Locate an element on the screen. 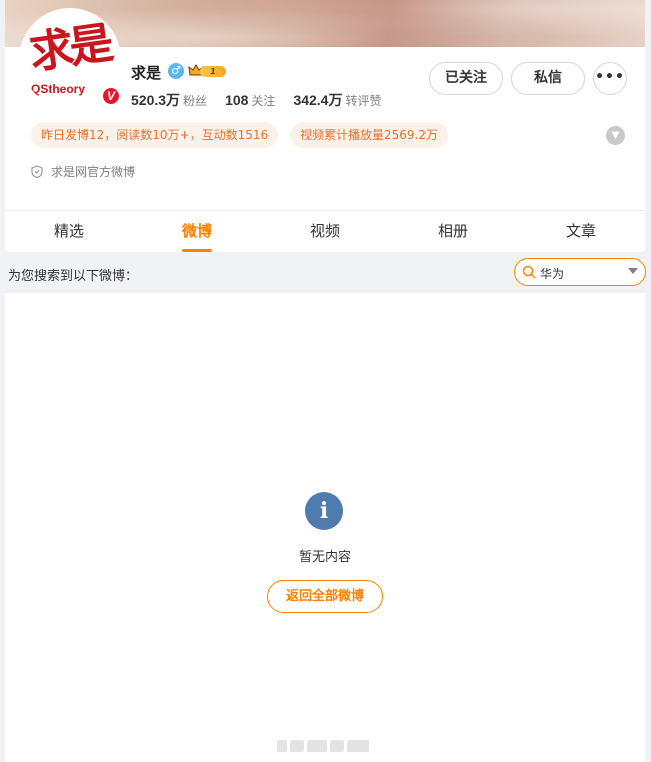  search-row: 为您搜索到以下微博： is located at coordinates (325, 273).